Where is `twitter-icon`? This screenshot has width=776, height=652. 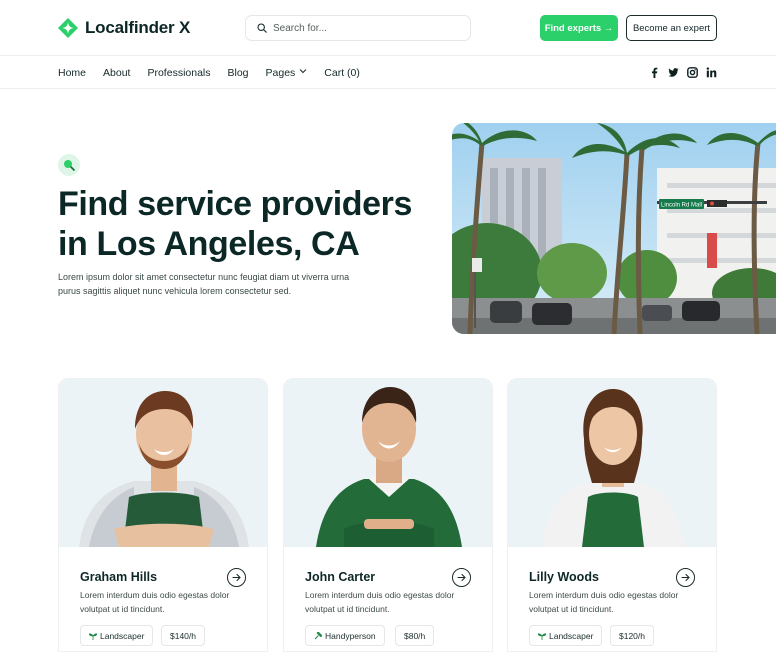 twitter-icon is located at coordinates (673, 72).